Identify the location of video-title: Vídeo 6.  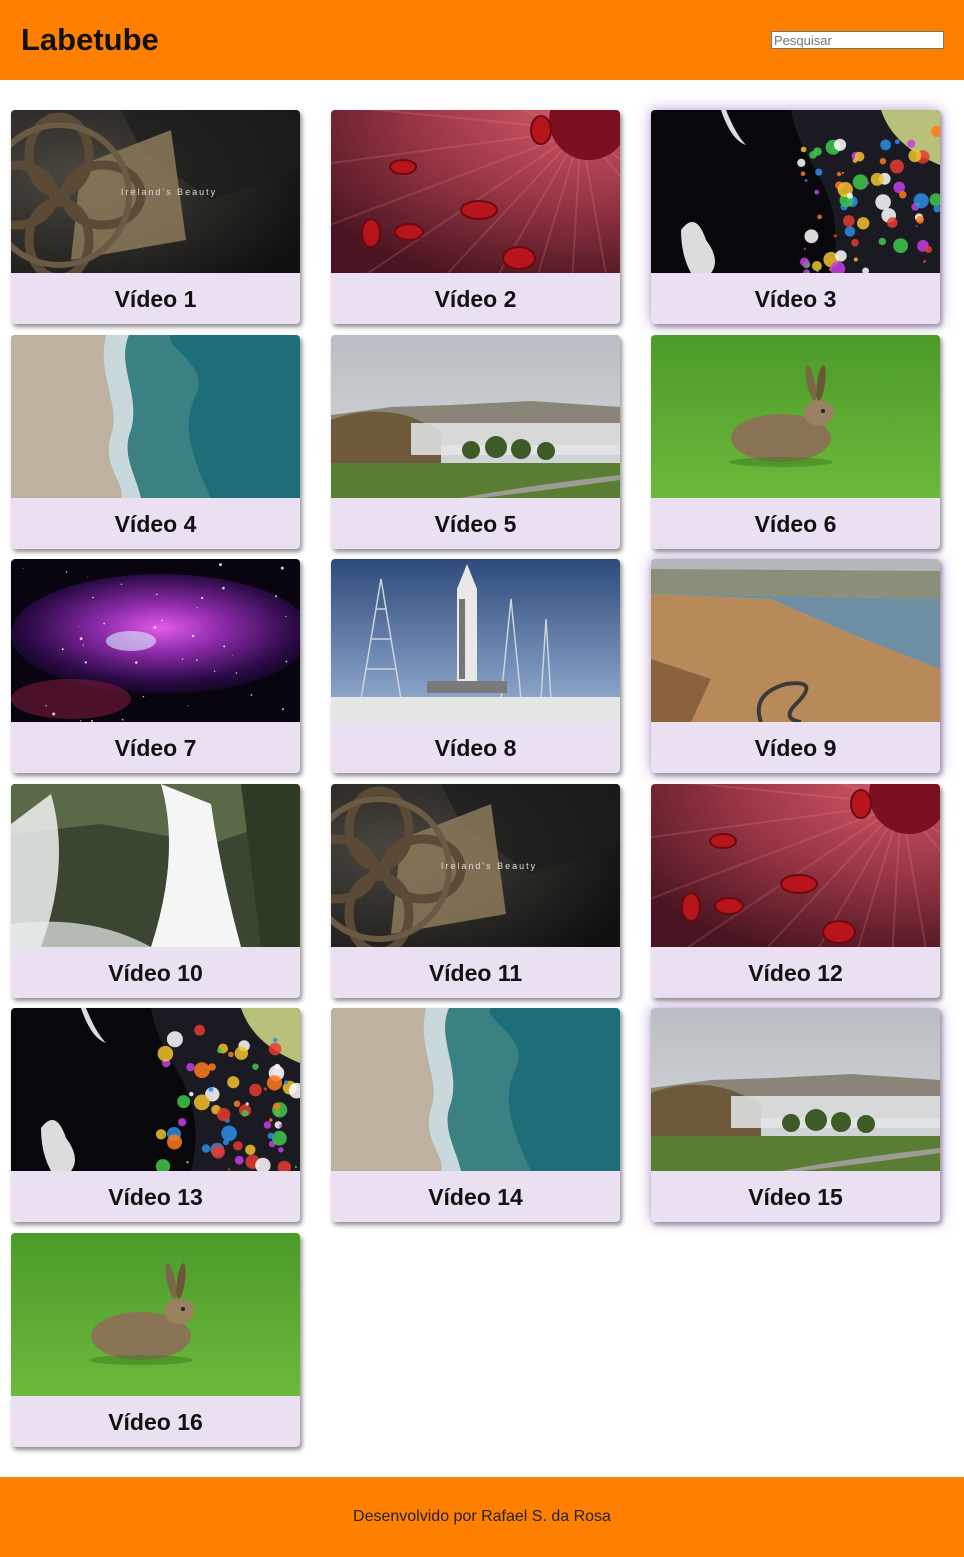
(795, 524).